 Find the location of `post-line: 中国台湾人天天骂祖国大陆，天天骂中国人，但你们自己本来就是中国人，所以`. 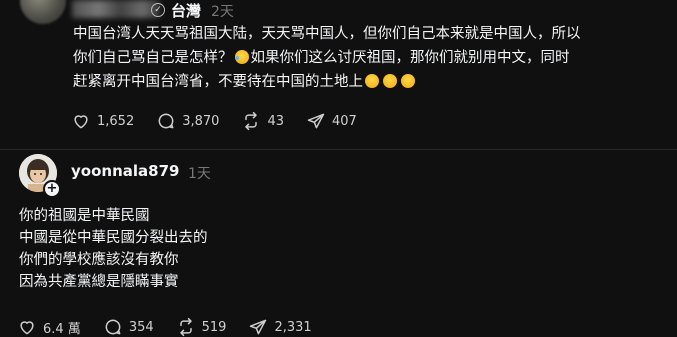

post-line: 中国台湾人天天骂祖国大陆，天天骂中国人，但你们自己本来就是中国人，所以 is located at coordinates (327, 34).